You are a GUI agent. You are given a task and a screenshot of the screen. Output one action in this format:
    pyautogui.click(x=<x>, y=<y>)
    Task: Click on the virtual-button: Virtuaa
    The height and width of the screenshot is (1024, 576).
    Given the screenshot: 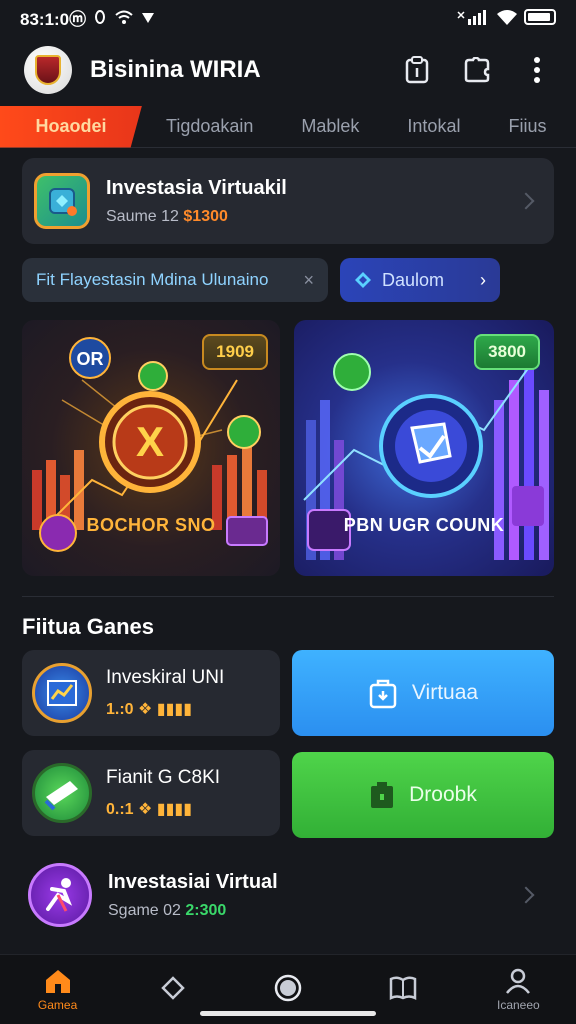 What is the action you would take?
    pyautogui.click(x=423, y=693)
    